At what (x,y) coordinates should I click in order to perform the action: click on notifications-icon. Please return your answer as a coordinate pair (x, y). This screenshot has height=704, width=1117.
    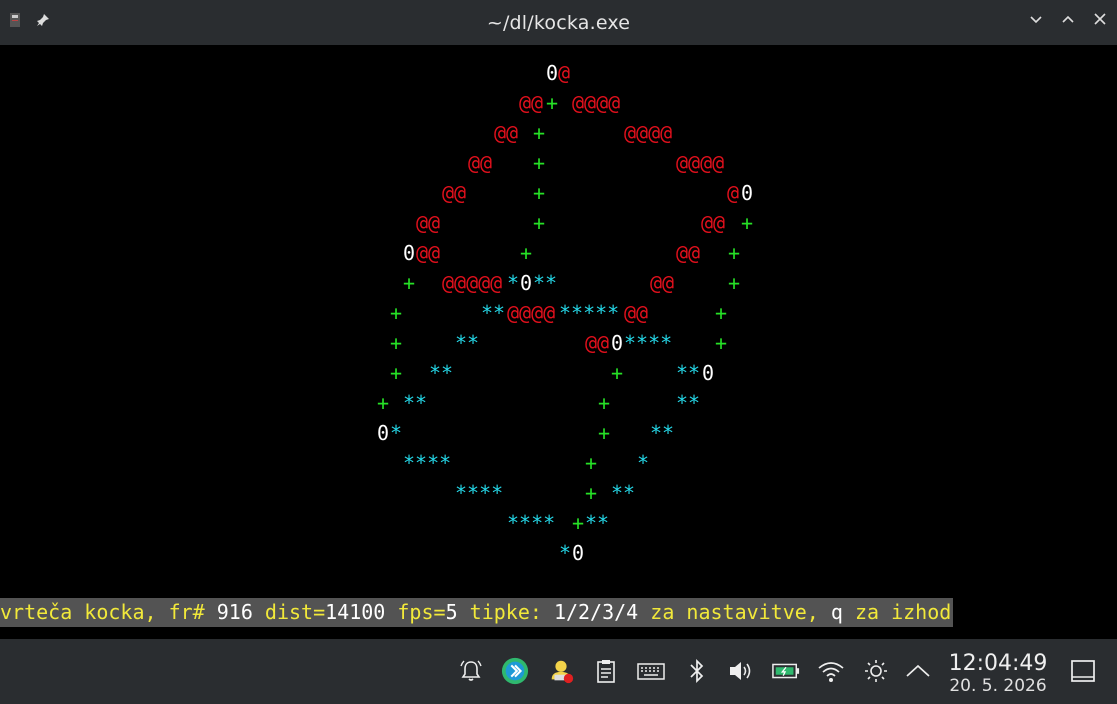
    Looking at the image, I should click on (471, 671).